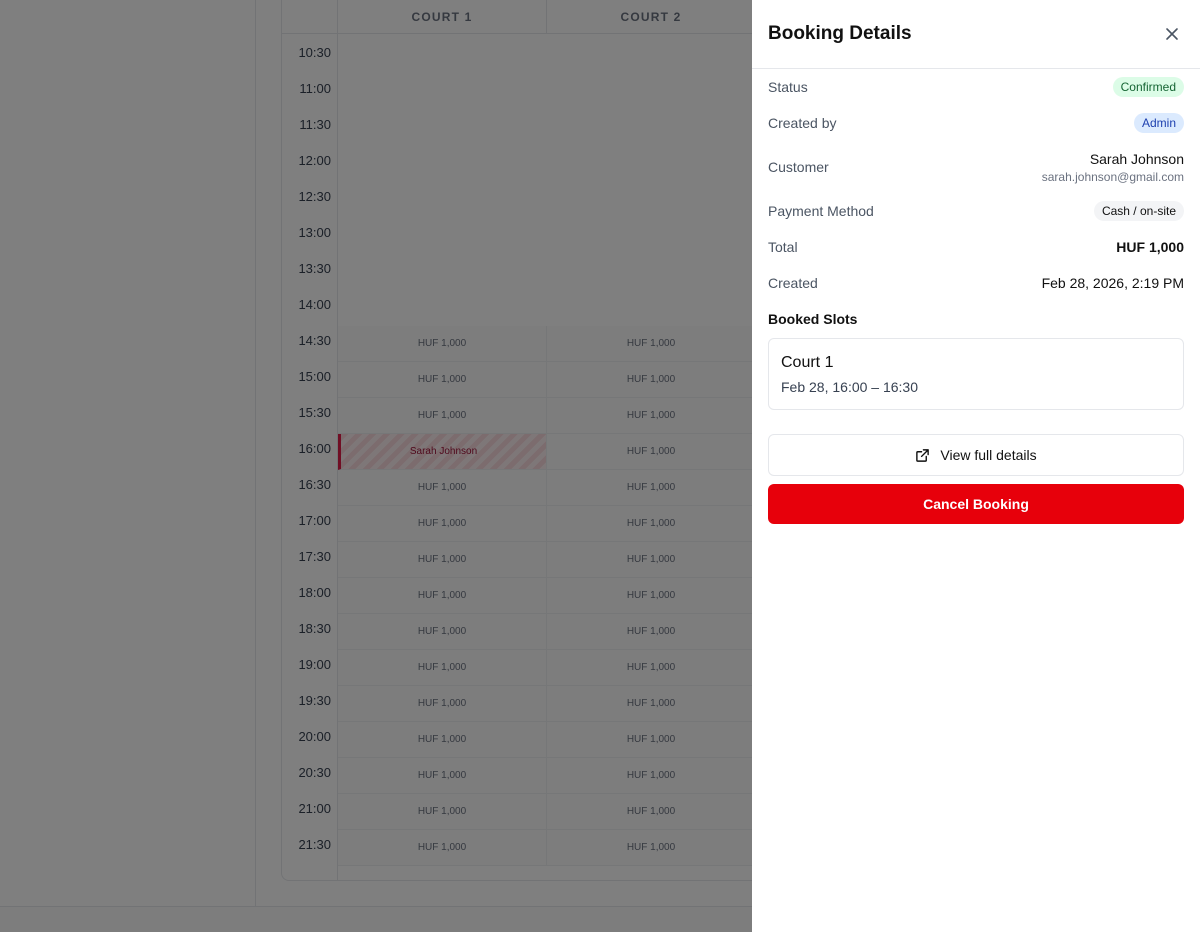  Describe the element at coordinates (976, 504) in the screenshot. I see `cancel-booking-button: Cancel Booking` at that location.